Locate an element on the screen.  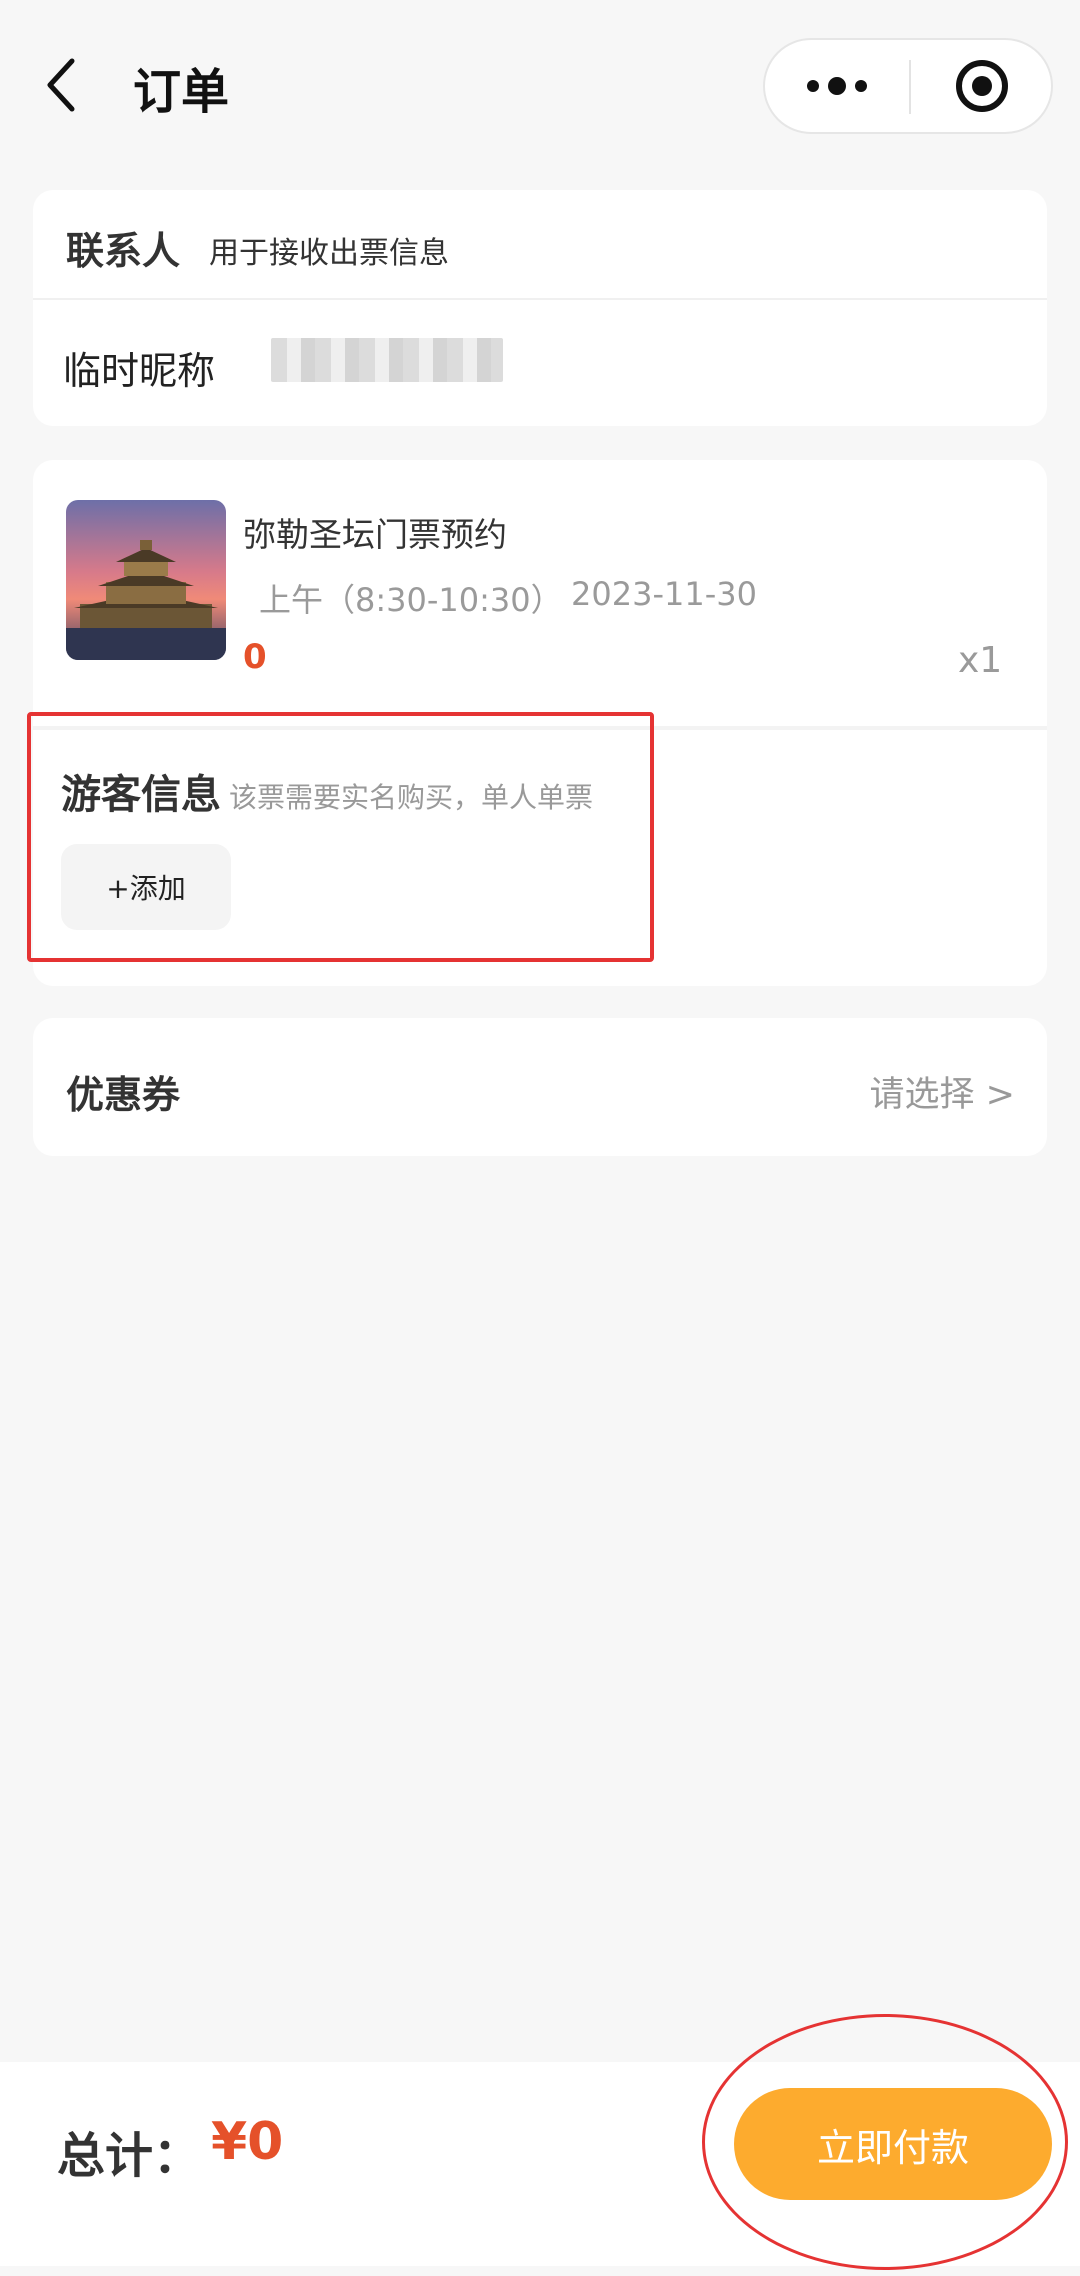
more-button is located at coordinates (837, 86).